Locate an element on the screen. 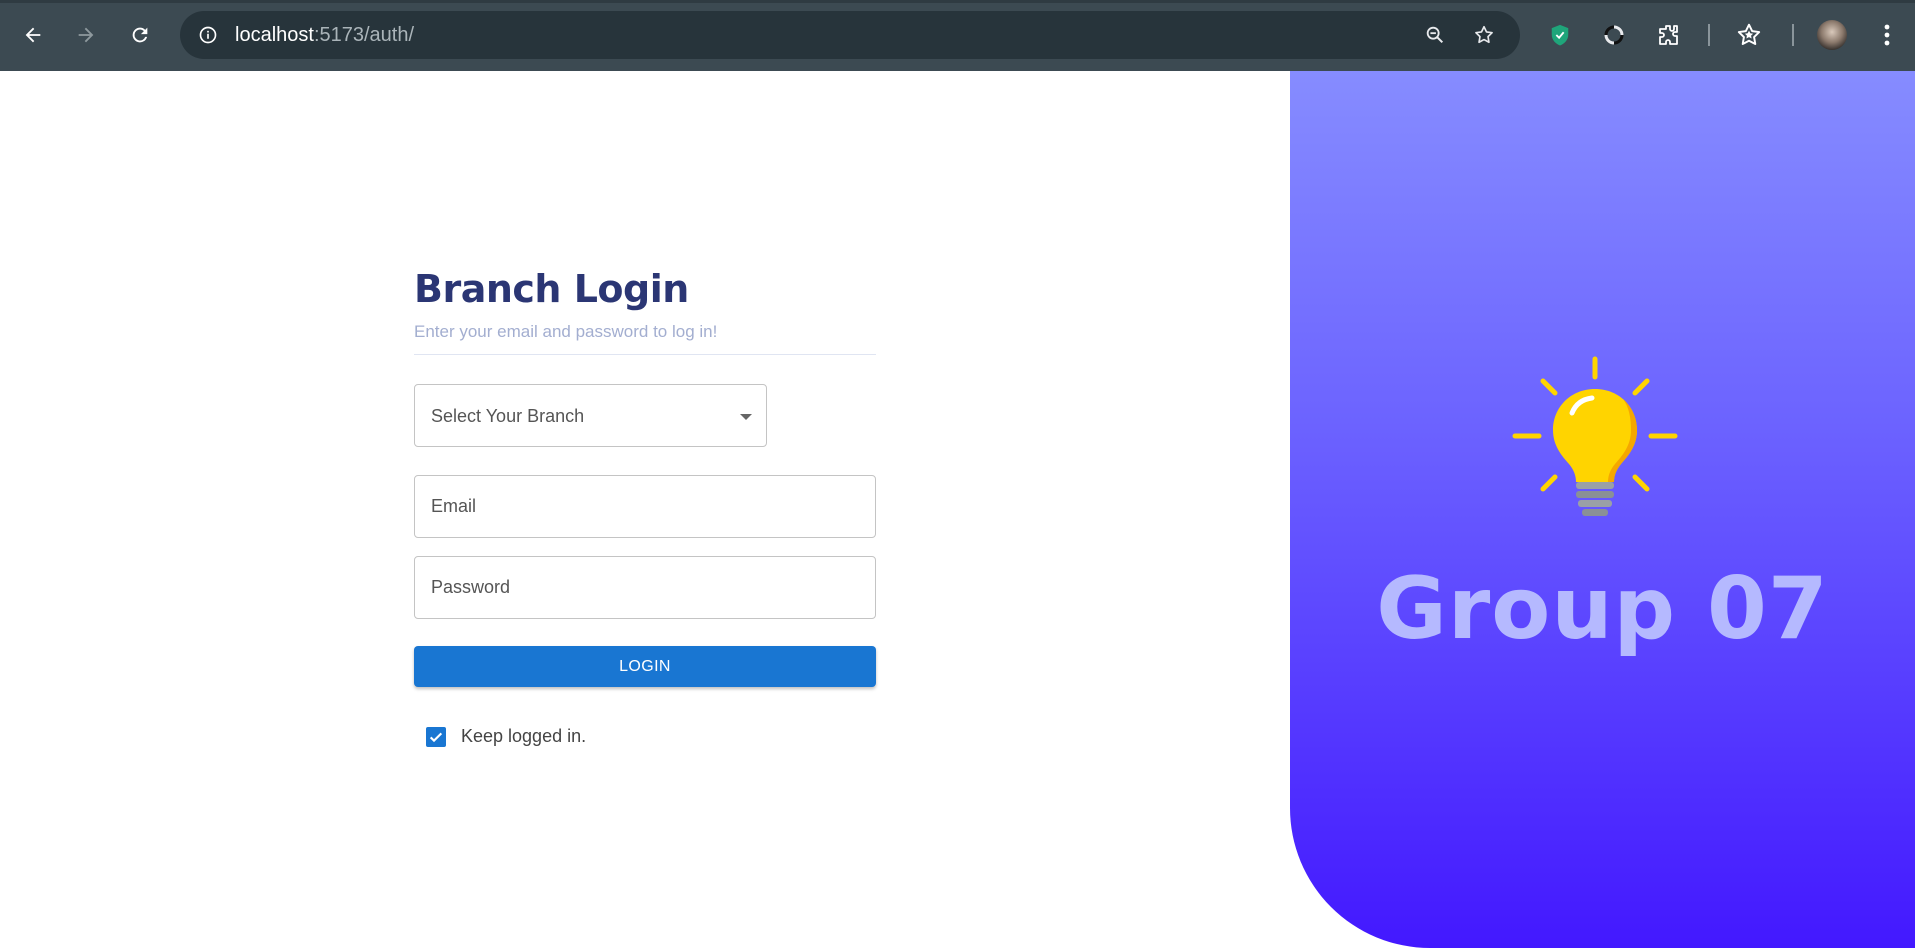 The image size is (1915, 948). arrow-right-icon is located at coordinates (86, 35).